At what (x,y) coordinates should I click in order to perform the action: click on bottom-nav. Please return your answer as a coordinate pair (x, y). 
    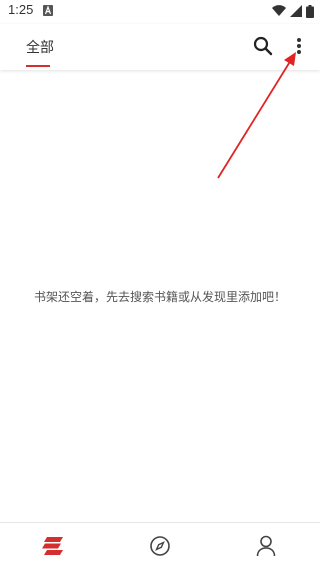
    Looking at the image, I should click on (160, 545).